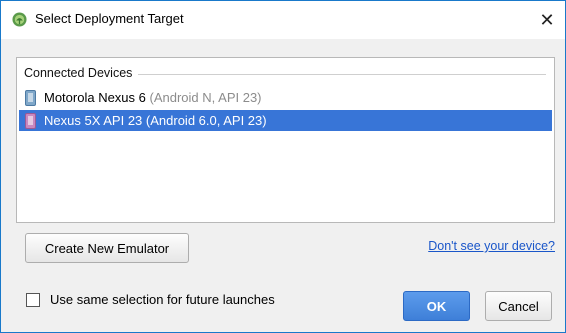 The image size is (566, 333). I want to click on same-selection-label: Use same selection for future launches, so click(162, 299).